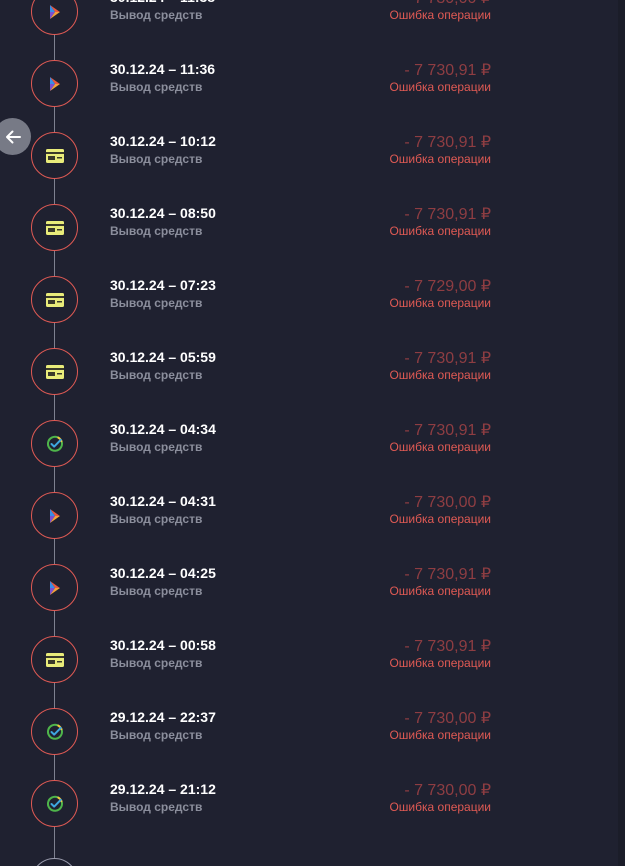 This screenshot has height=866, width=625. Describe the element at coordinates (163, 645) in the screenshot. I see `transaction-datetime: 30.12.24 – 00:58` at that location.